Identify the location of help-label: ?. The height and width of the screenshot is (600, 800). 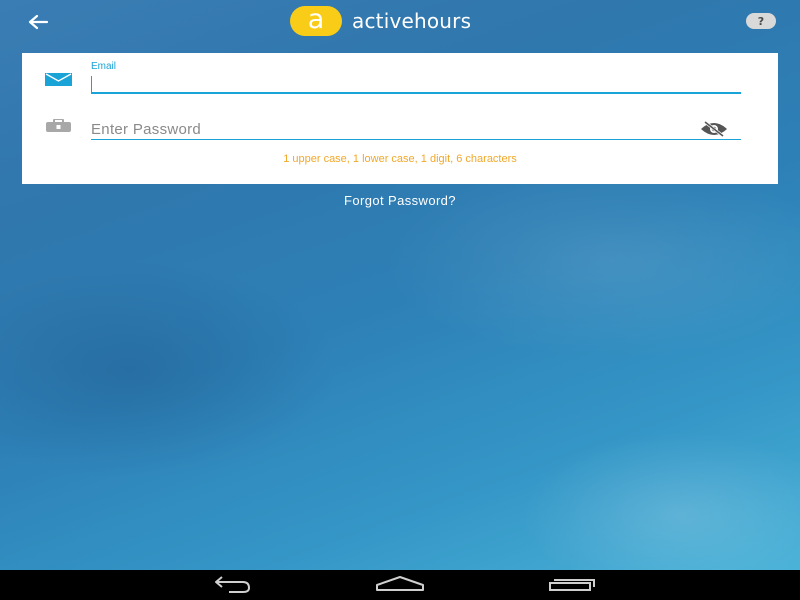
(761, 21).